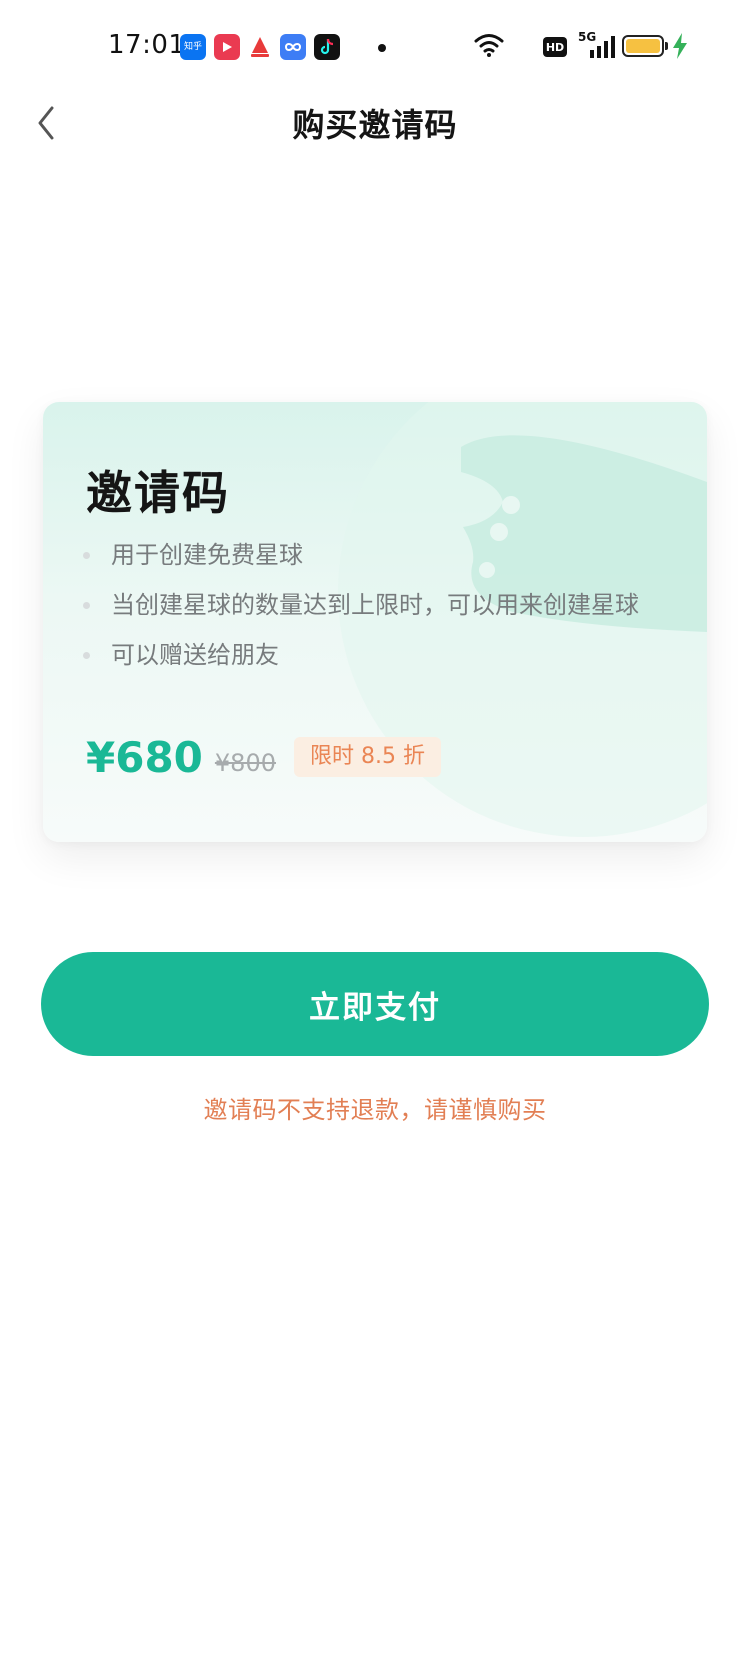 This screenshot has height=1667, width=750. I want to click on tiktok-icon, so click(327, 47).